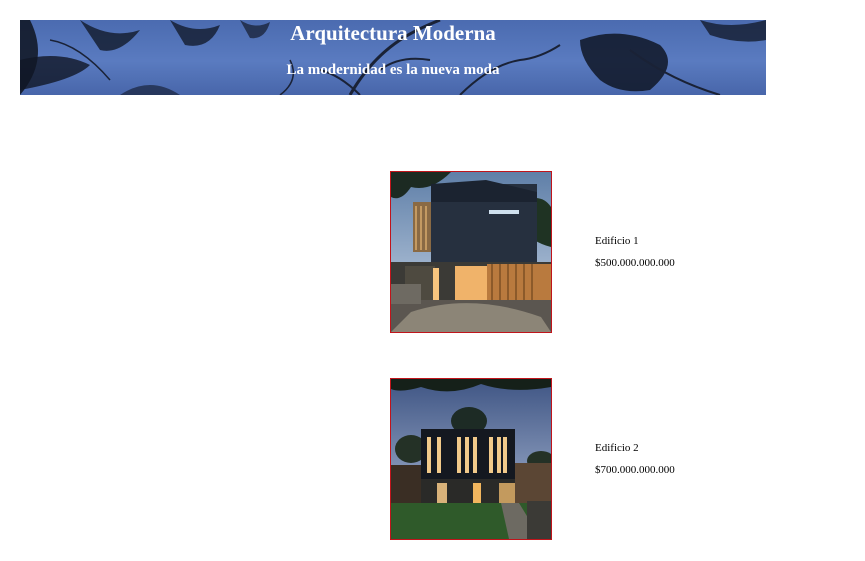 The width and height of the screenshot is (865, 561). I want to click on modern-house-night-image, so click(471, 459).